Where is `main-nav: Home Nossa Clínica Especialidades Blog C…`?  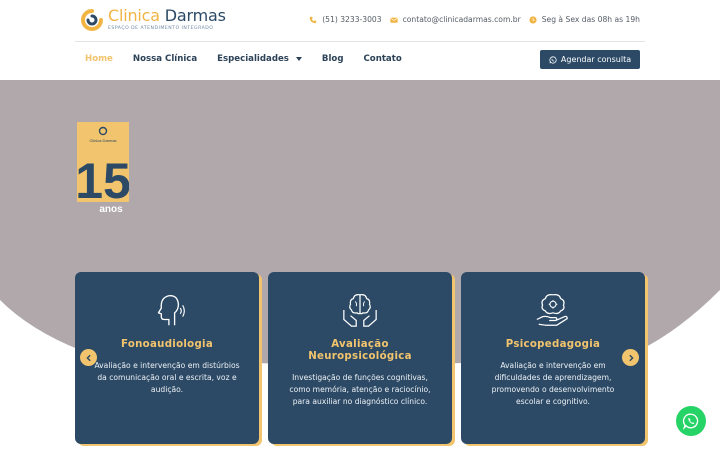
main-nav: Home Nossa Clínica Especialidades Blog C… is located at coordinates (243, 59).